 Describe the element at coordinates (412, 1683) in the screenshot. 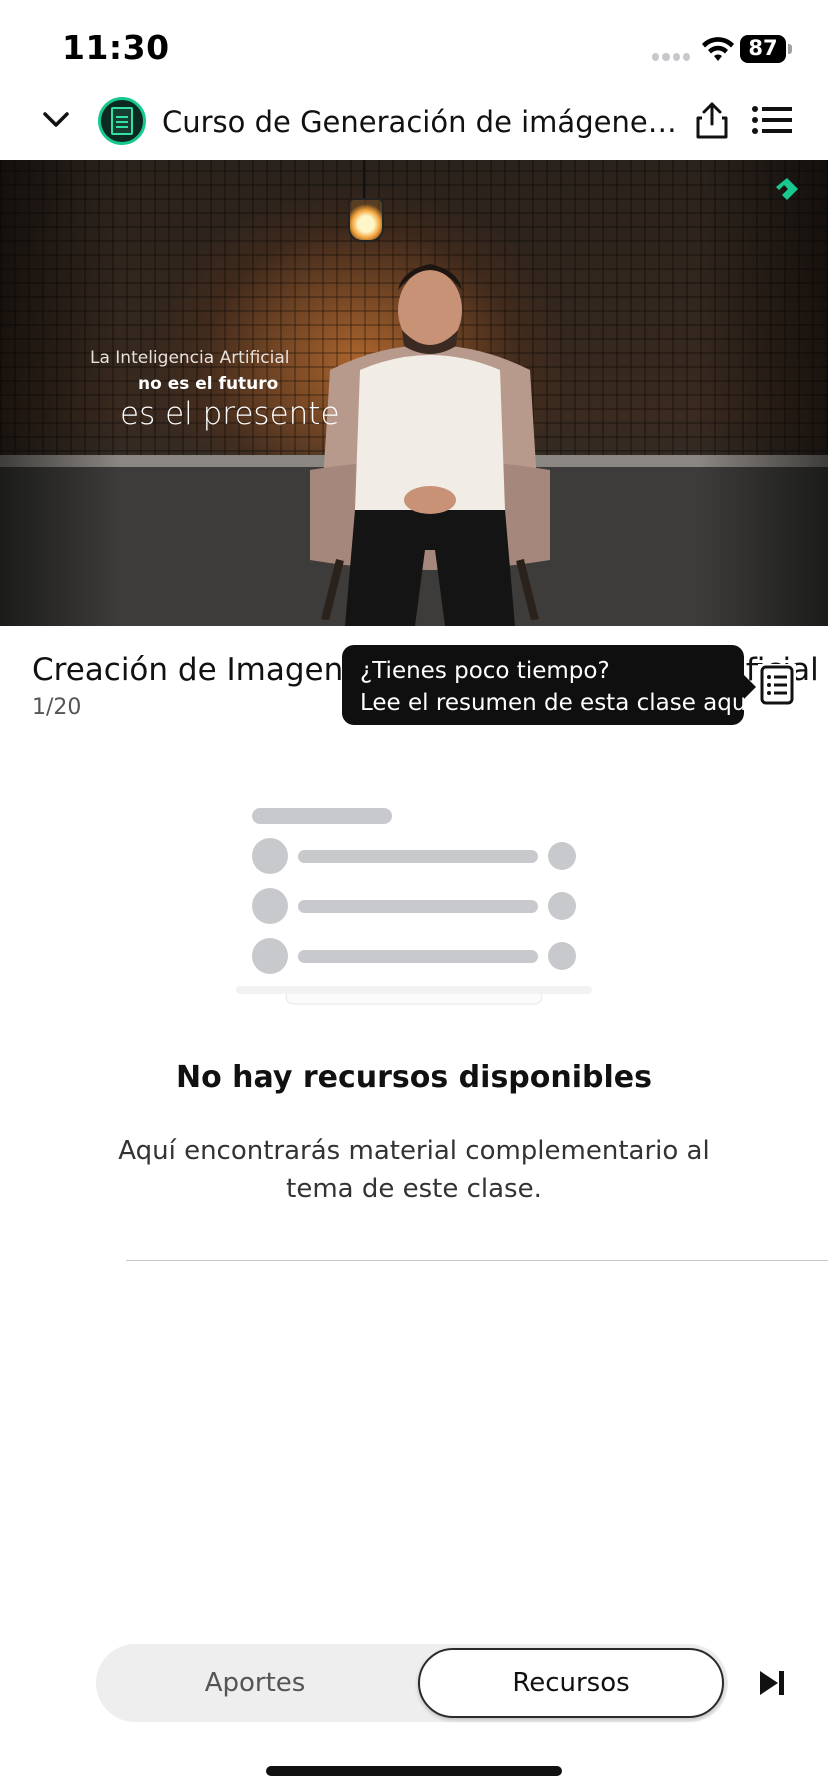

I see `bottom-tab-bar: Aportes Recursos` at that location.